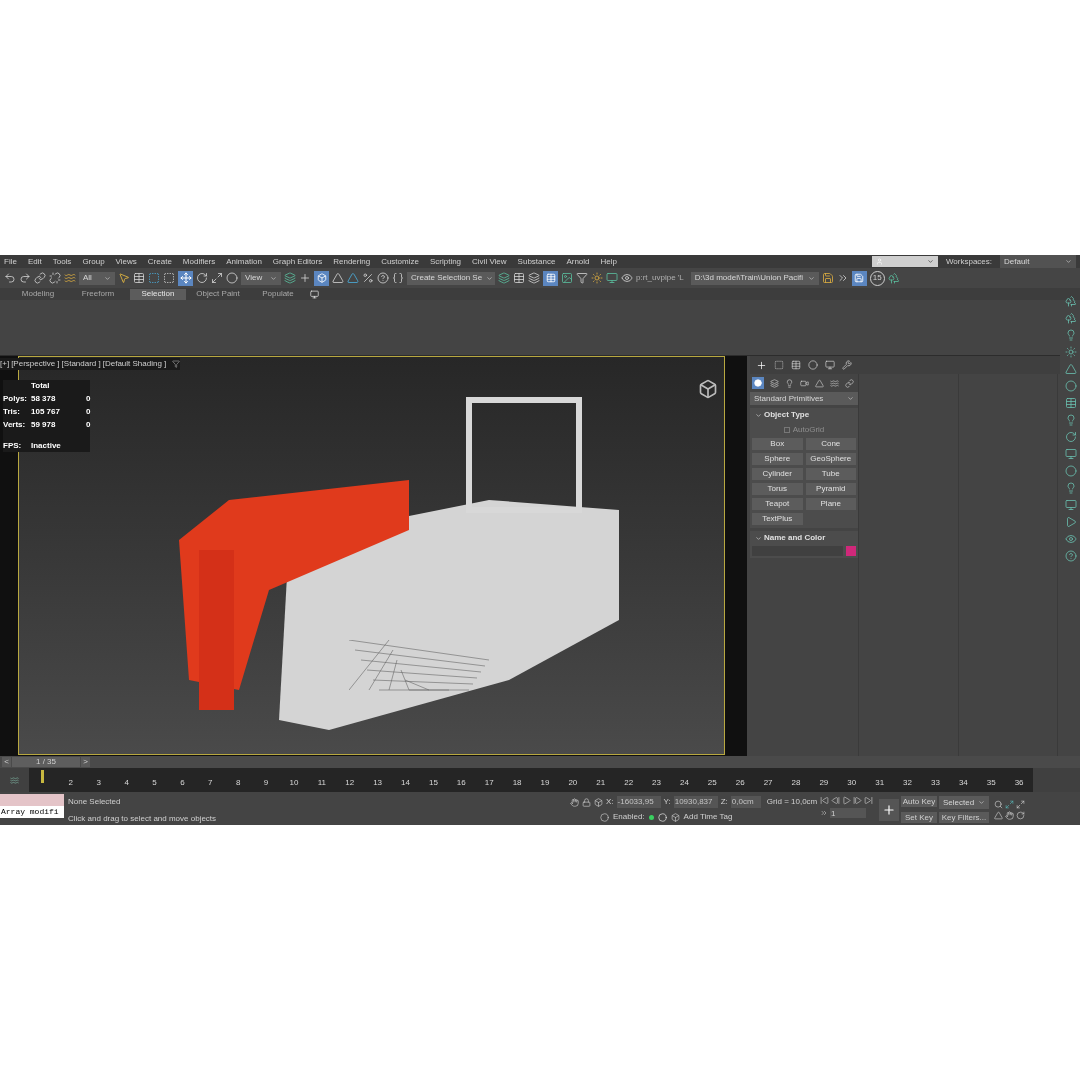 The width and height of the screenshot is (1080, 1080). Describe the element at coordinates (352, 261) in the screenshot. I see `menu-item: Rendering` at that location.